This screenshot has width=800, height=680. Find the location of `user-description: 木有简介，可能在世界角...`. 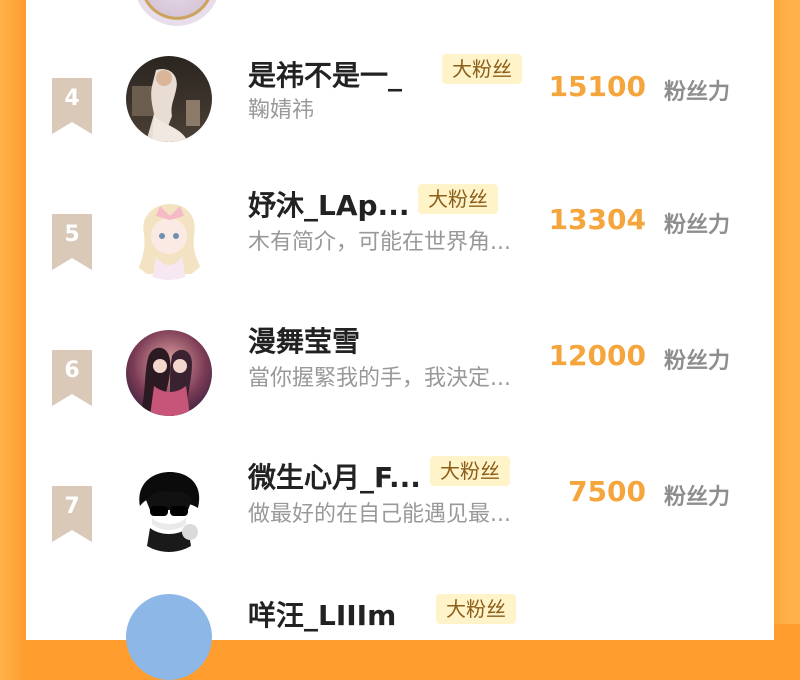

user-description: 木有简介，可能在世界角... is located at coordinates (379, 242).